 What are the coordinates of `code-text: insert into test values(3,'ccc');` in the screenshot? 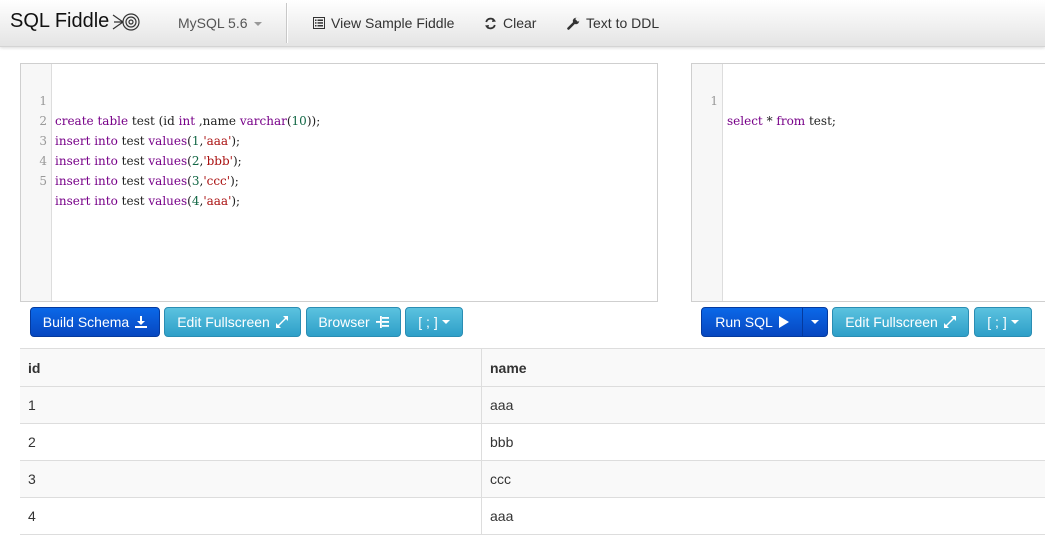 It's located at (147, 181).